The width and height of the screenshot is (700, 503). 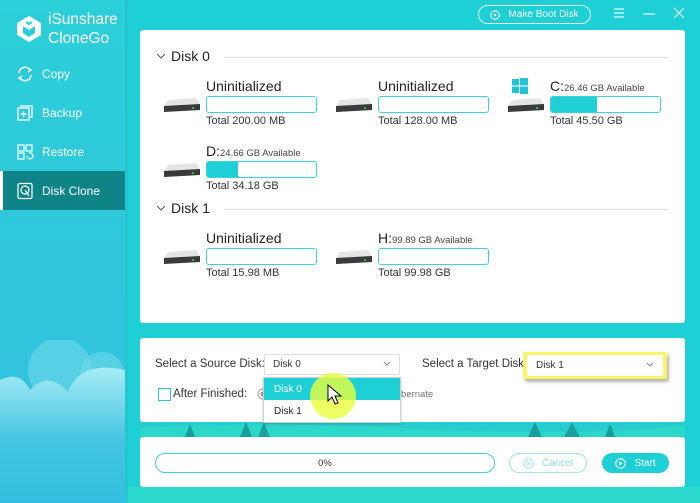 I want to click on sidebar-item-label: Copy, so click(x=56, y=73).